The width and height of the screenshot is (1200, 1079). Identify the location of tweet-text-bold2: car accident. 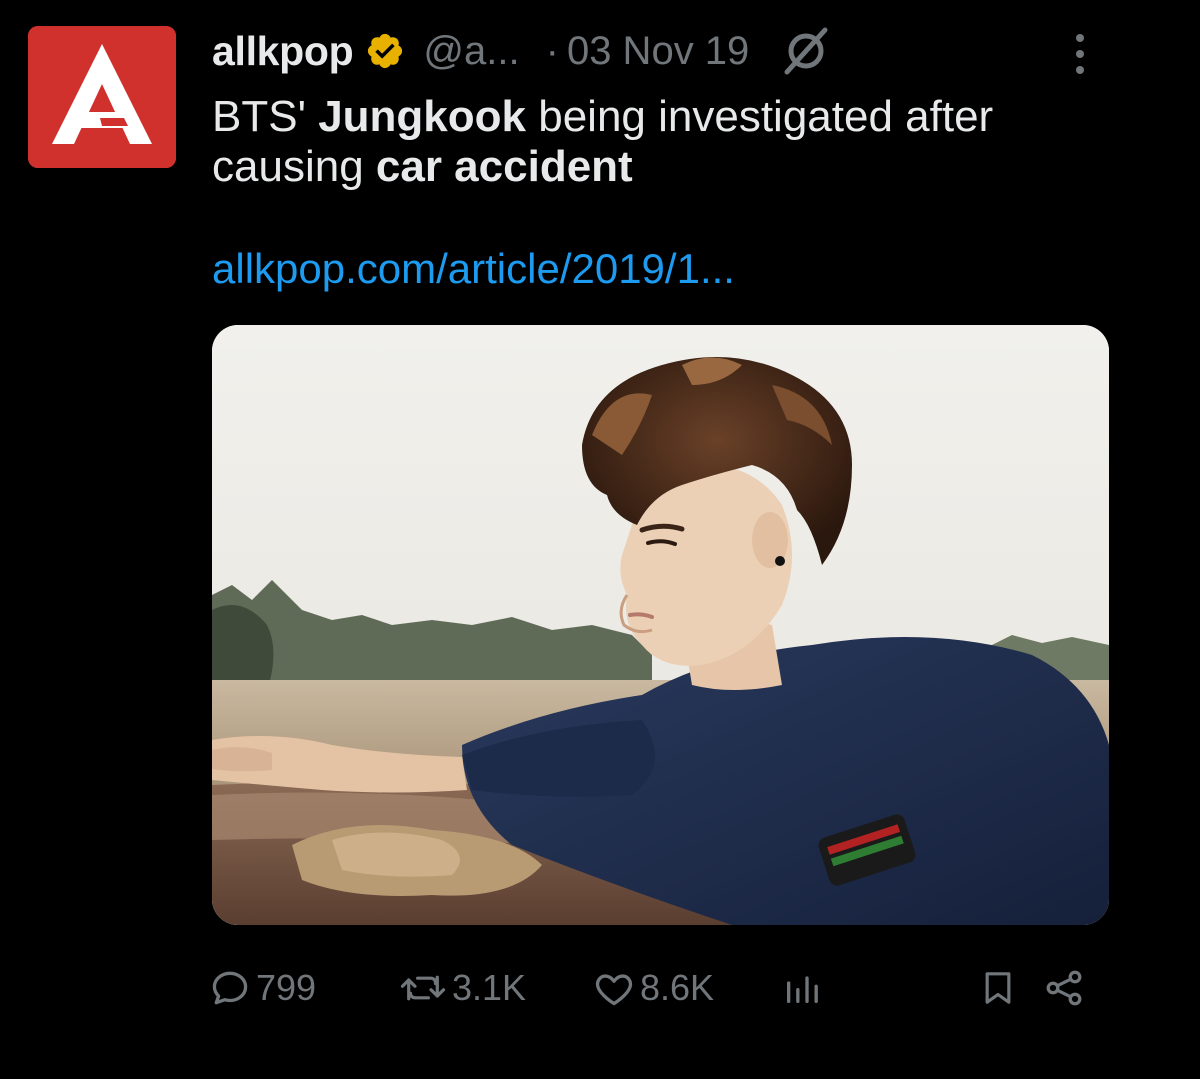
(504, 166).